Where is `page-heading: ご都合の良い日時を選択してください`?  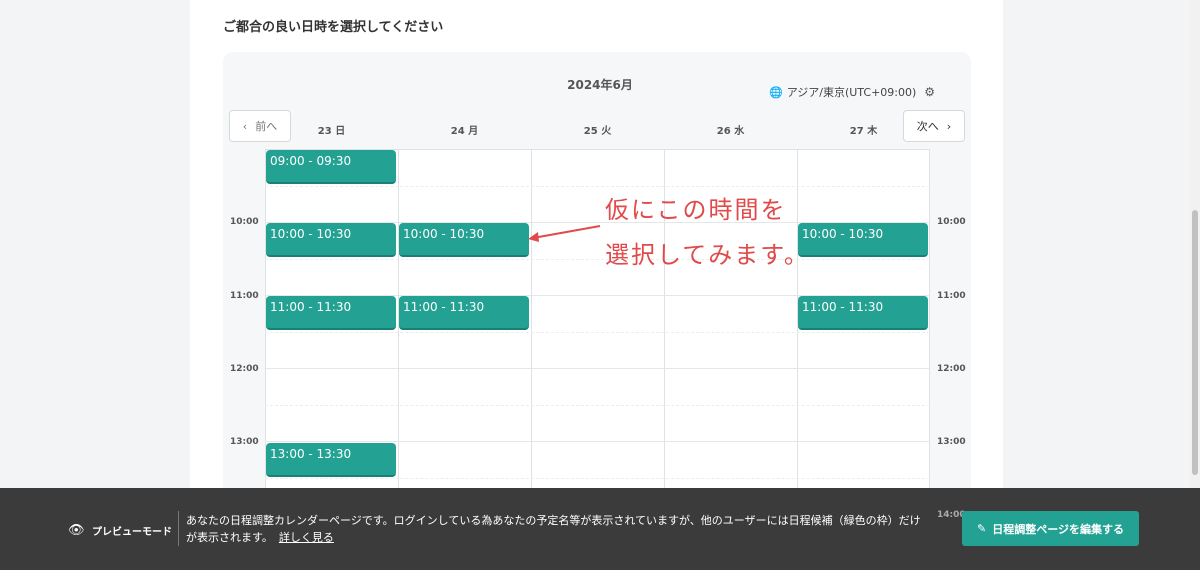 page-heading: ご都合の良い日時を選択してください is located at coordinates (333, 27).